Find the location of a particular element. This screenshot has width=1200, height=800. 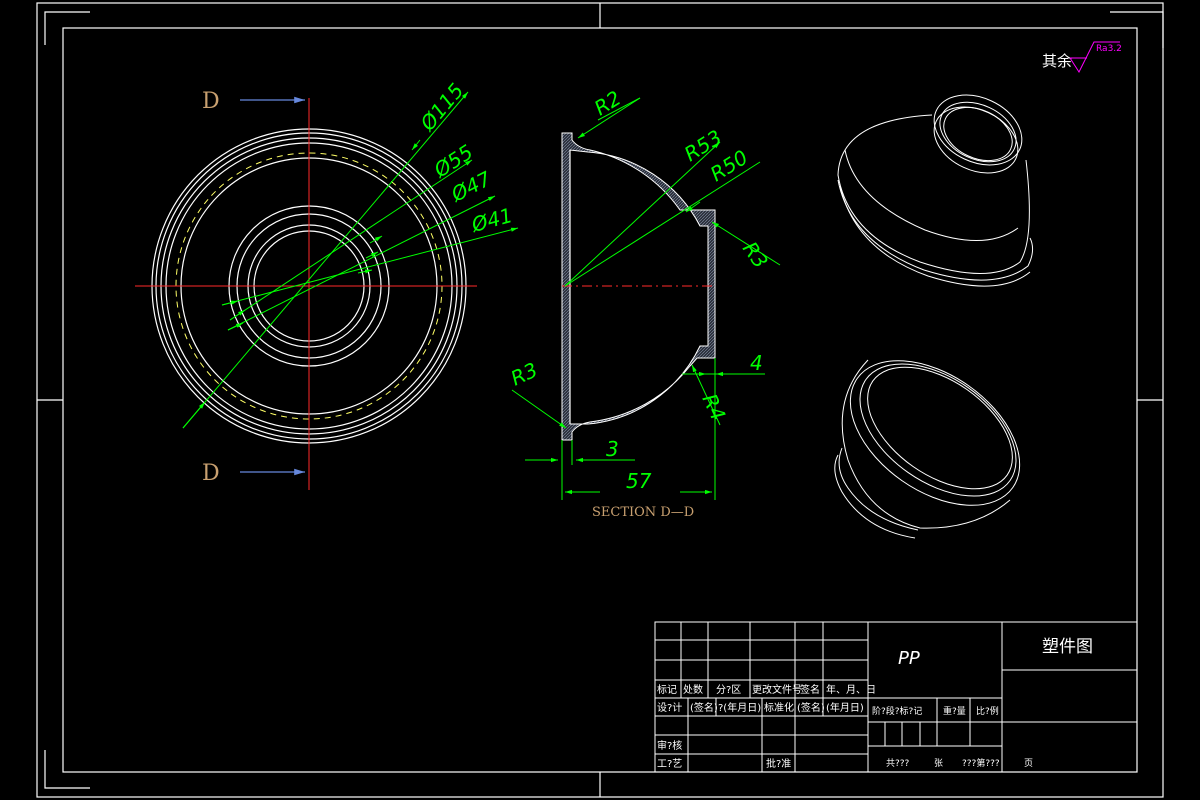

dim-r2: R2 is located at coordinates (607, 103).